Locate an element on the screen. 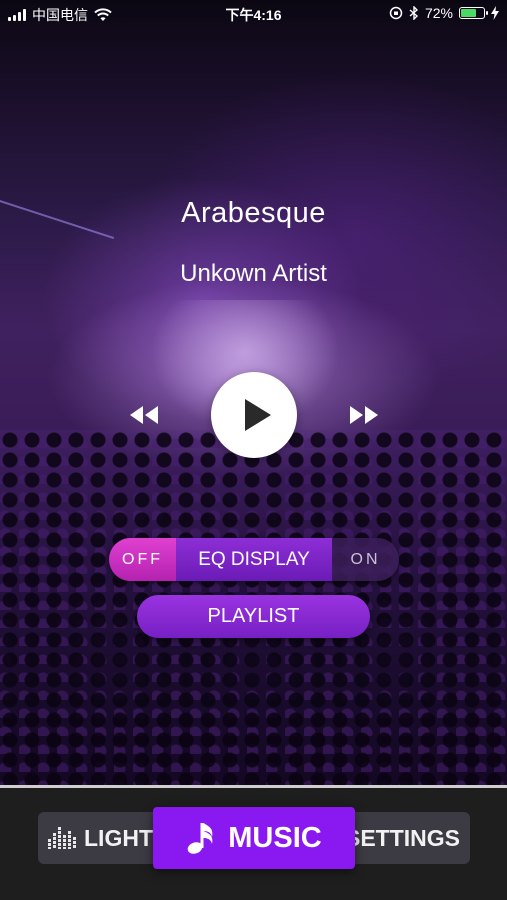 The height and width of the screenshot is (900, 507). equalizer-icon is located at coordinates (62, 838).